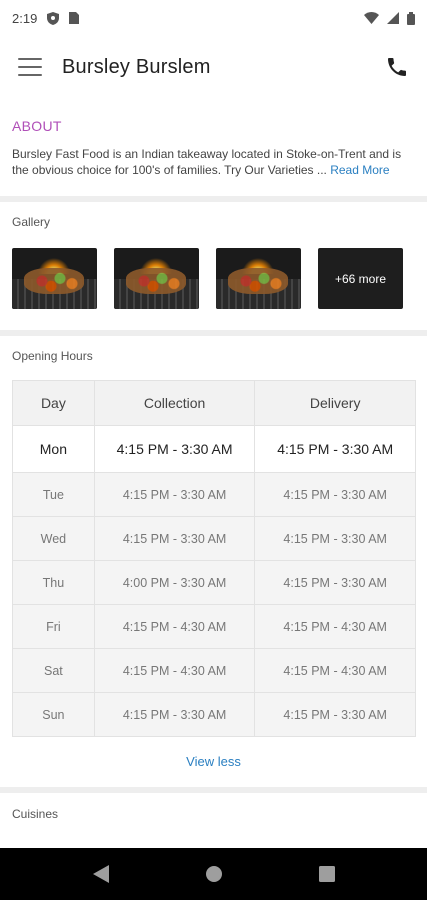 This screenshot has height=900, width=427. Describe the element at coordinates (74, 18) in the screenshot. I see `sim-card-icon` at that location.